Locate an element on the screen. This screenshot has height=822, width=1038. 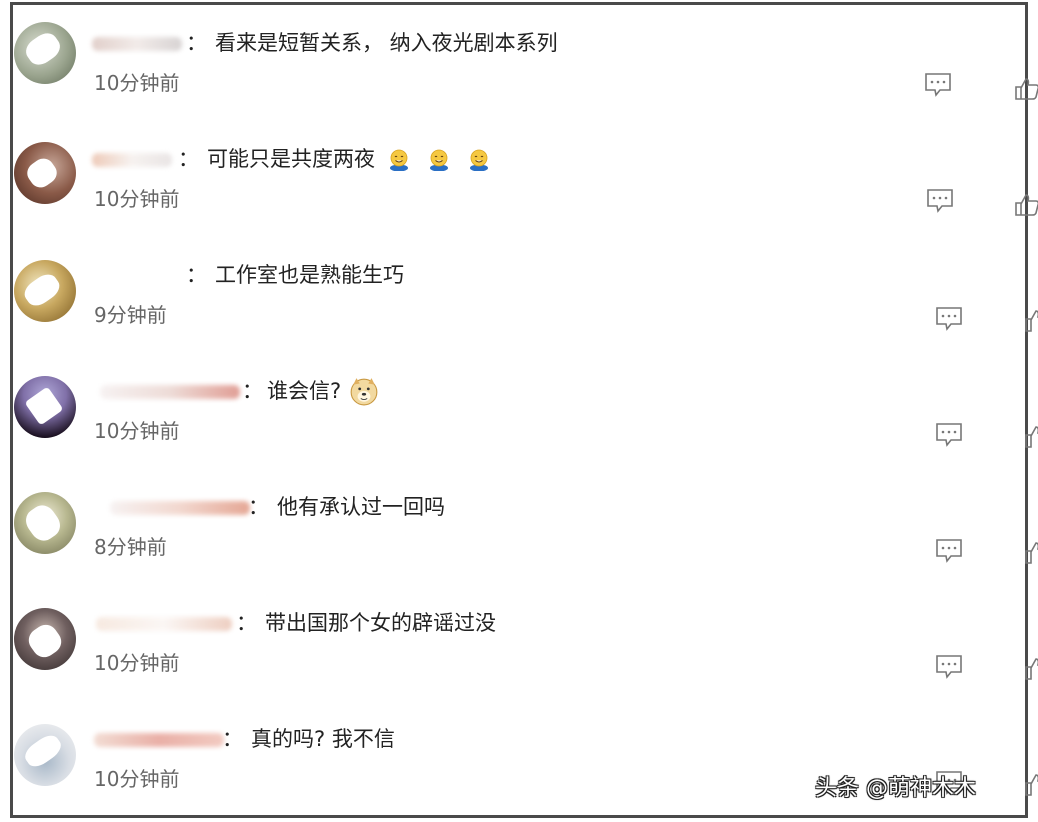
comment-text-line: ： 可能只是共度两夜 is located at coordinates (334, 159).